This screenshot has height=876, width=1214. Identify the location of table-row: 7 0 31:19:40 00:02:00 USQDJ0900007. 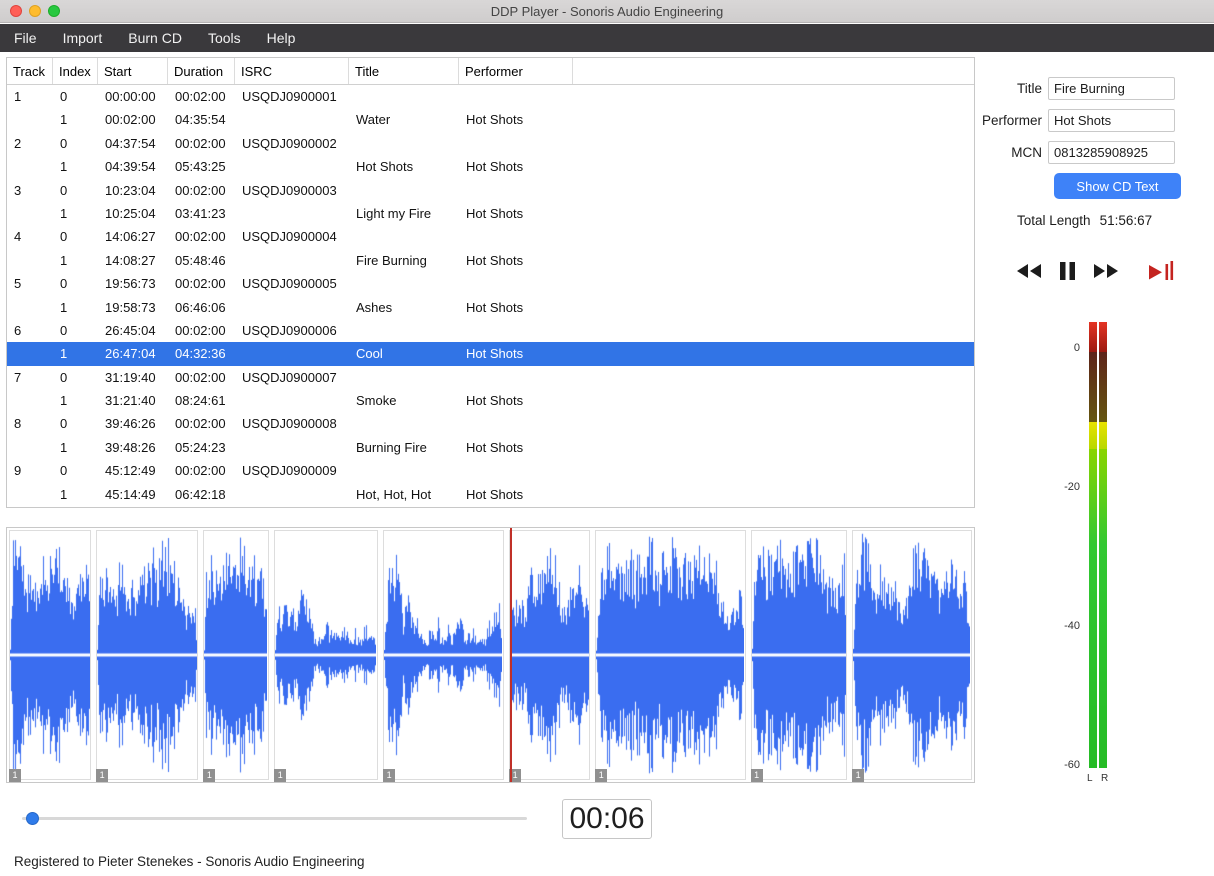
(490, 377).